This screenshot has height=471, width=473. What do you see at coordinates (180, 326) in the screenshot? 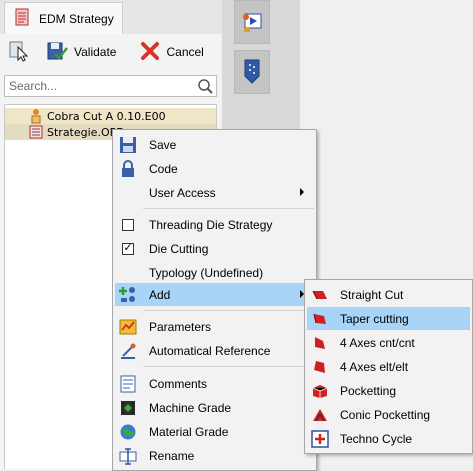
I see `menu-item-label: Parameters` at bounding box center [180, 326].